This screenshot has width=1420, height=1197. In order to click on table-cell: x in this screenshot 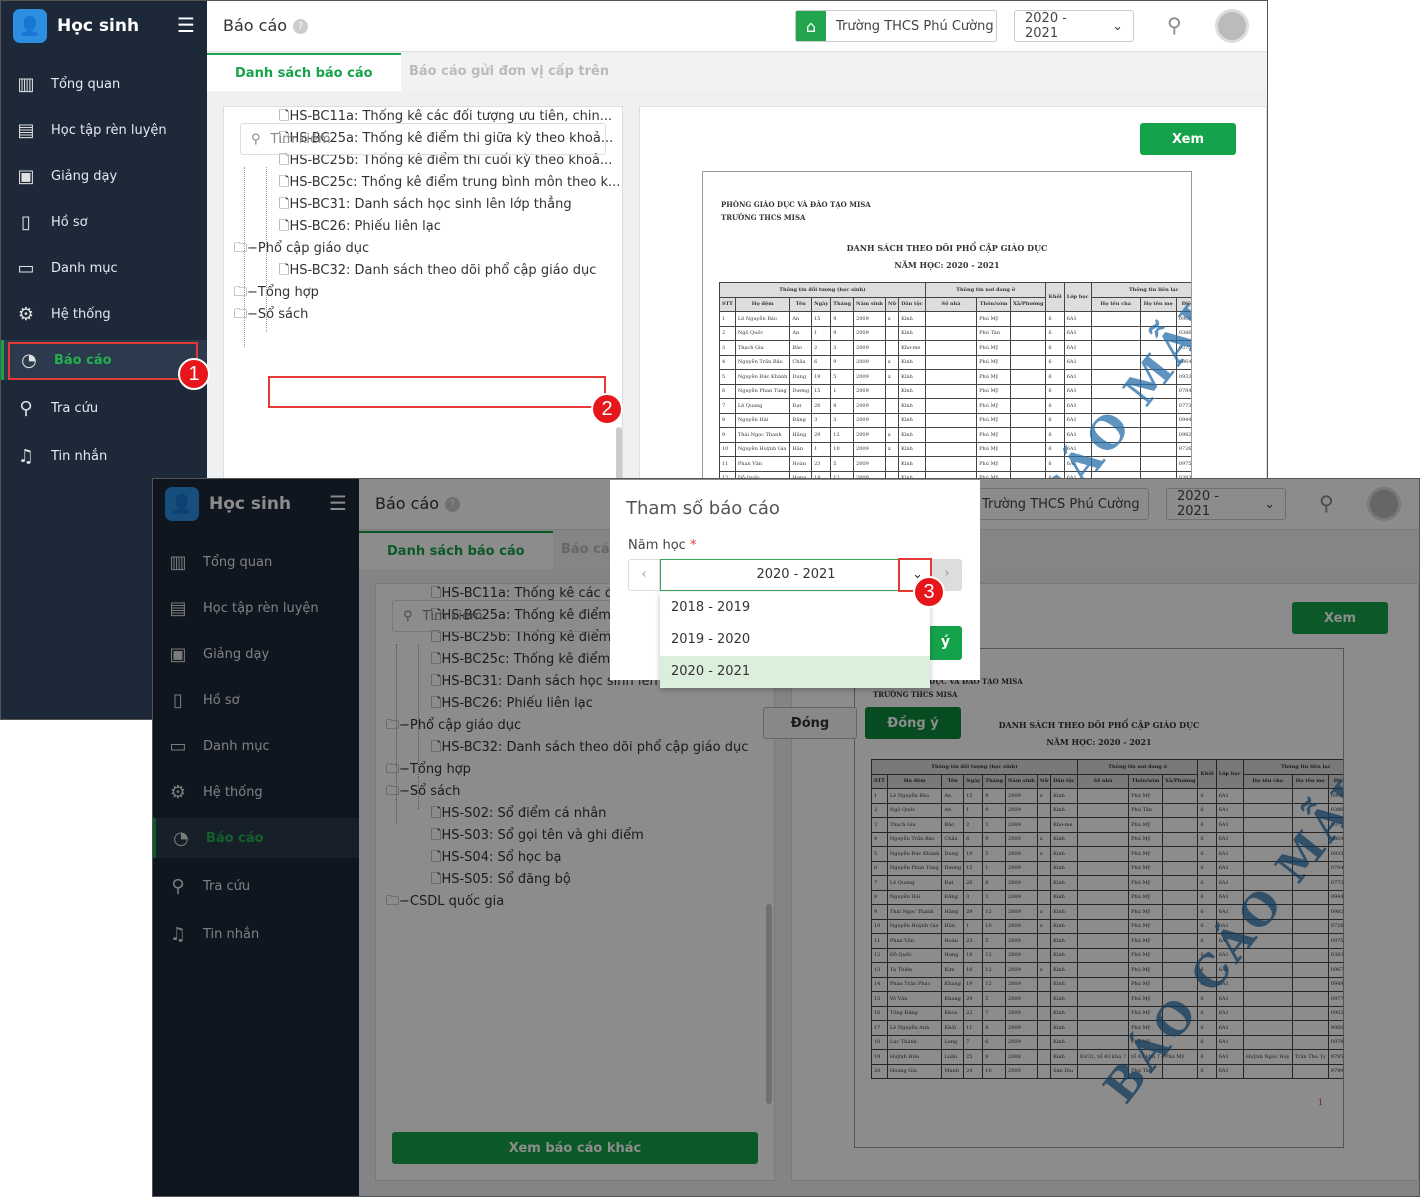, I will do `click(892, 319)`.